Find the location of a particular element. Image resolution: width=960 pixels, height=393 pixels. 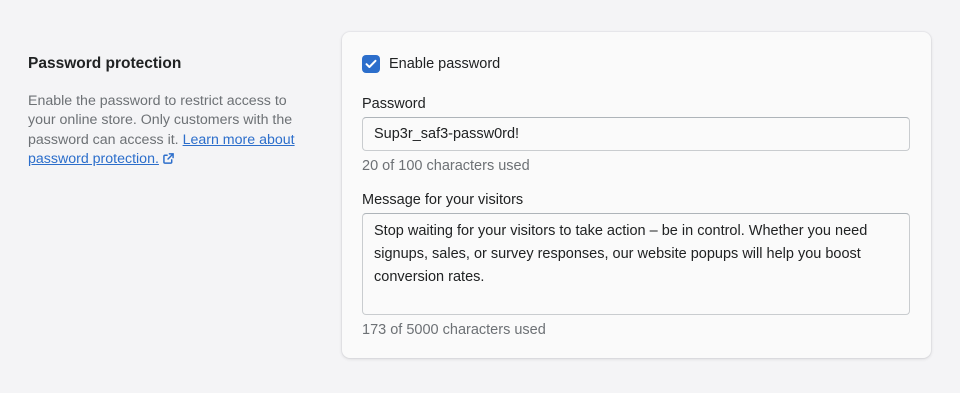

message-help-text: 173 of 5000 characters used is located at coordinates (454, 330).